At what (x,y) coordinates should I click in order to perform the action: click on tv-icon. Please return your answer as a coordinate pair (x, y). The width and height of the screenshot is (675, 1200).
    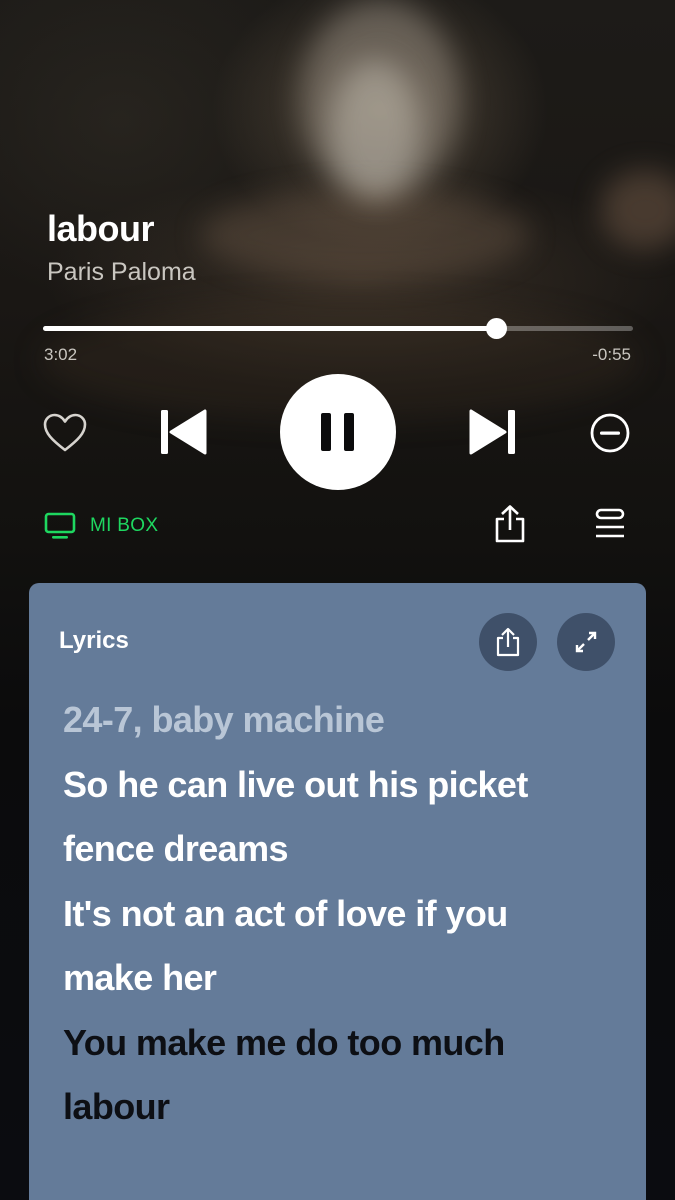
    Looking at the image, I should click on (60, 525).